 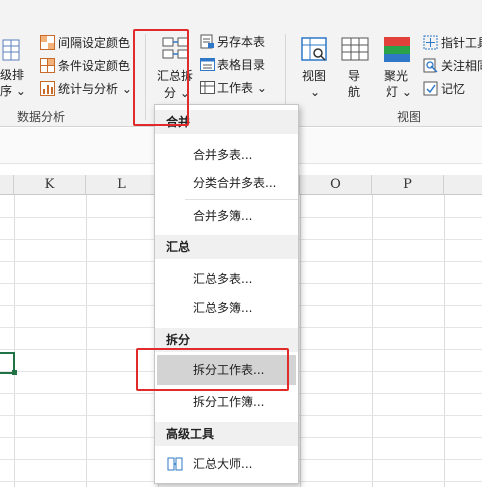 I want to click on sort-button-line2: 序 ⌄, so click(x=13, y=91).